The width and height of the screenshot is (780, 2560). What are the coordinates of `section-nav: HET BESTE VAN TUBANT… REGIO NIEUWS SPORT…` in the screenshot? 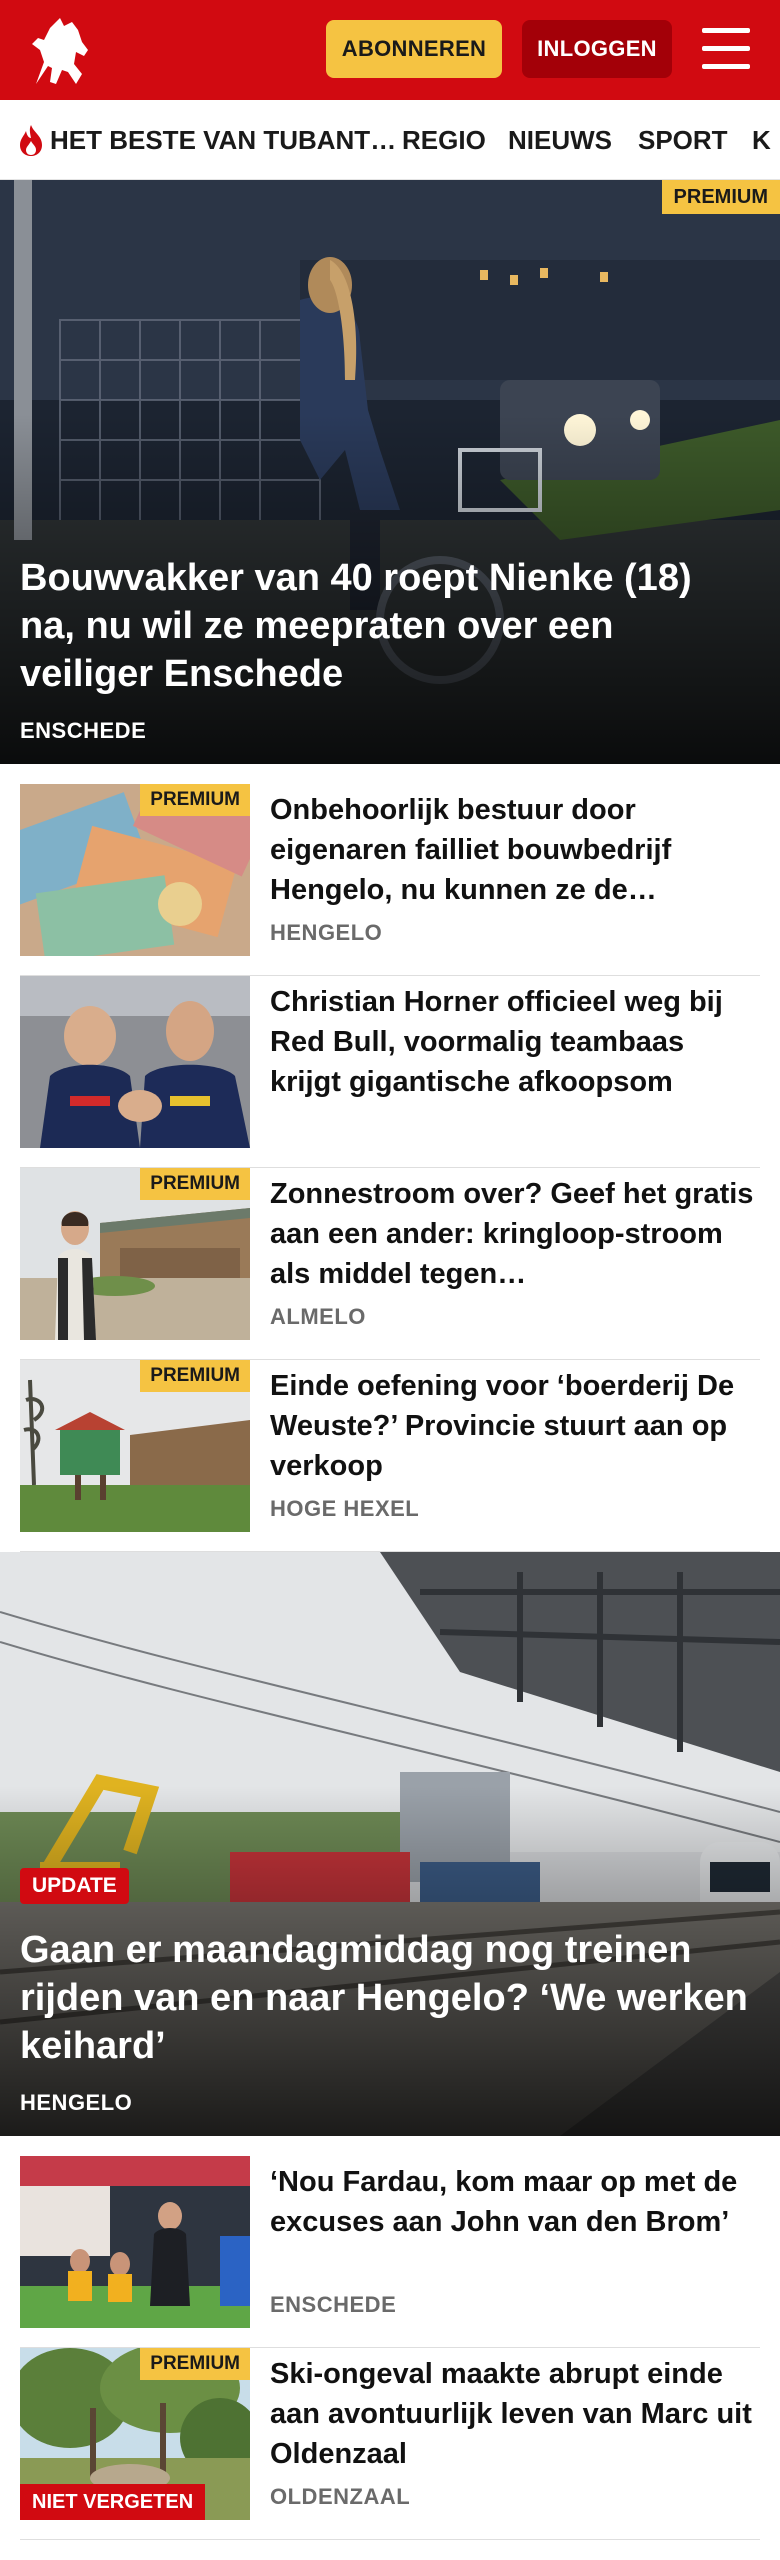 It's located at (390, 140).